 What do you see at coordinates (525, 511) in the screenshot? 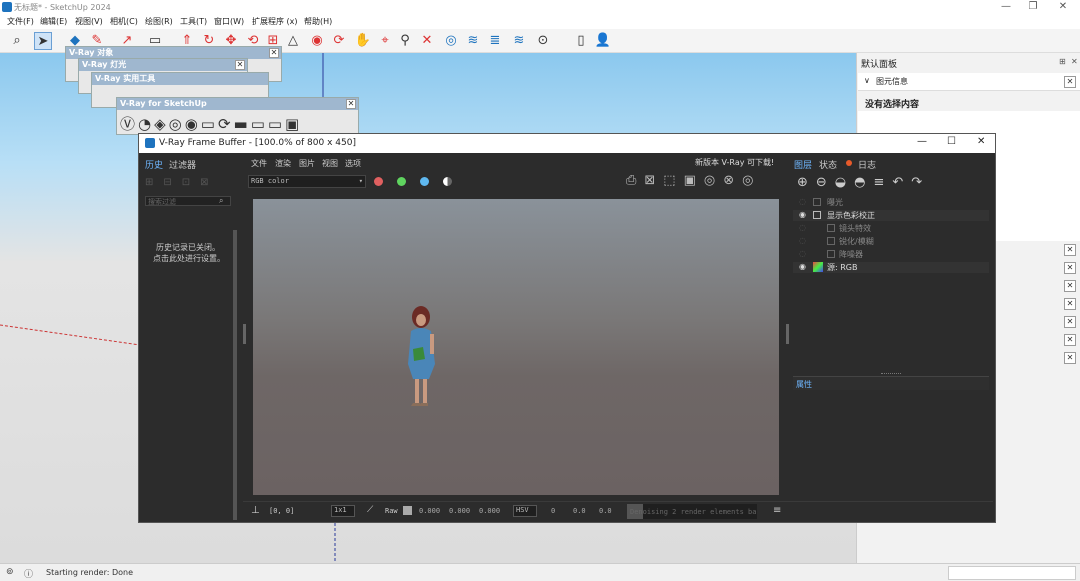
I see `color-space-select: HSV` at bounding box center [525, 511].